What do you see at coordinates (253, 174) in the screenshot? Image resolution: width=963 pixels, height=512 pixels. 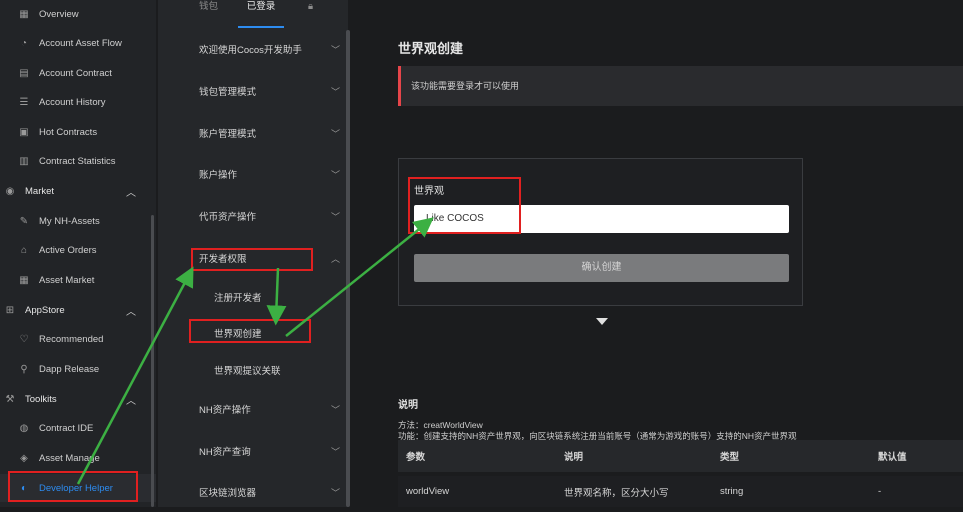 I see `menu-item-account-ops: 账户操作 ﹀` at bounding box center [253, 174].